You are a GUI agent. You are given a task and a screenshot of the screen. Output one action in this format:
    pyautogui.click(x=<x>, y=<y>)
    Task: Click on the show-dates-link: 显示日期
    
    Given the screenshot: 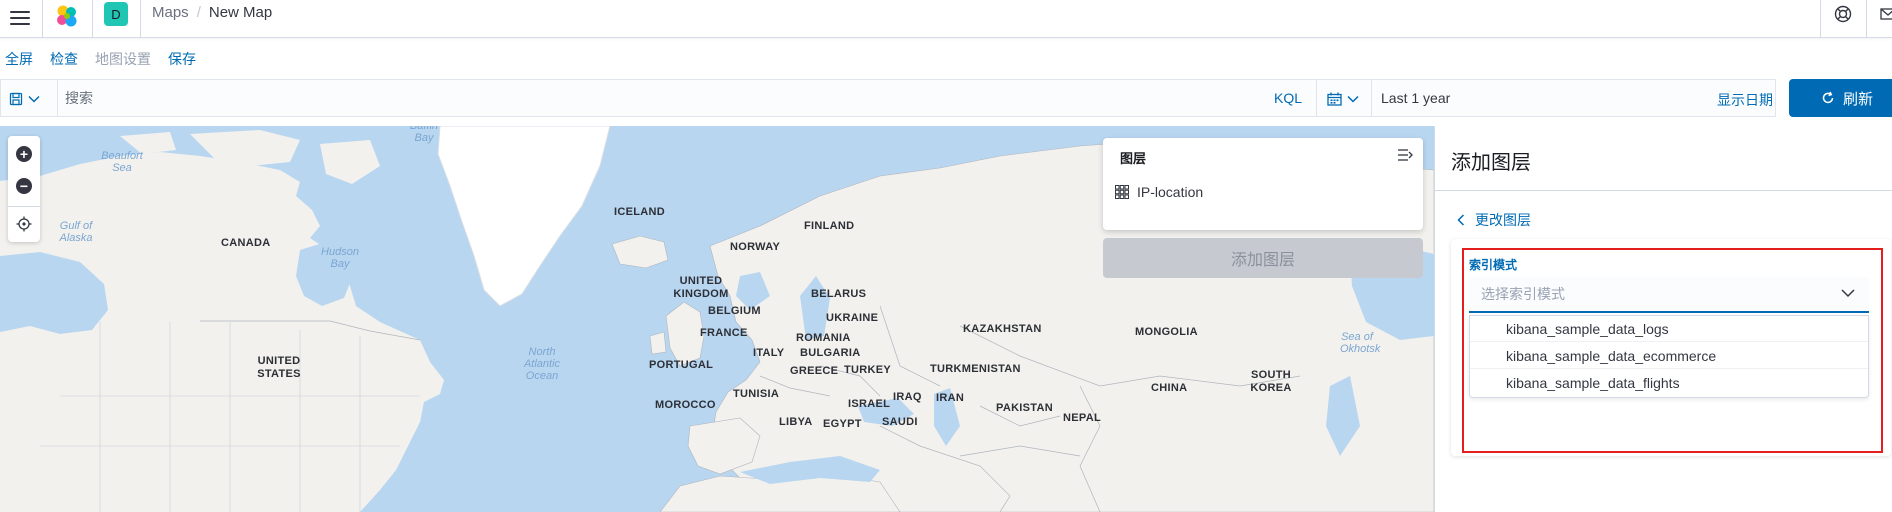 What is the action you would take?
    pyautogui.click(x=1745, y=100)
    